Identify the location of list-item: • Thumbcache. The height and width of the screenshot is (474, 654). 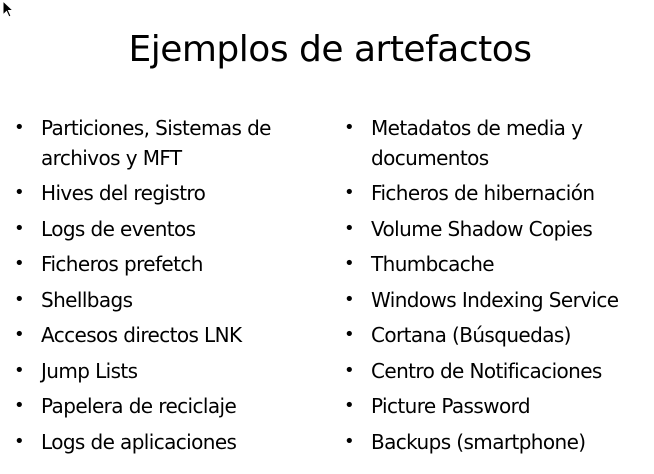
(497, 265).